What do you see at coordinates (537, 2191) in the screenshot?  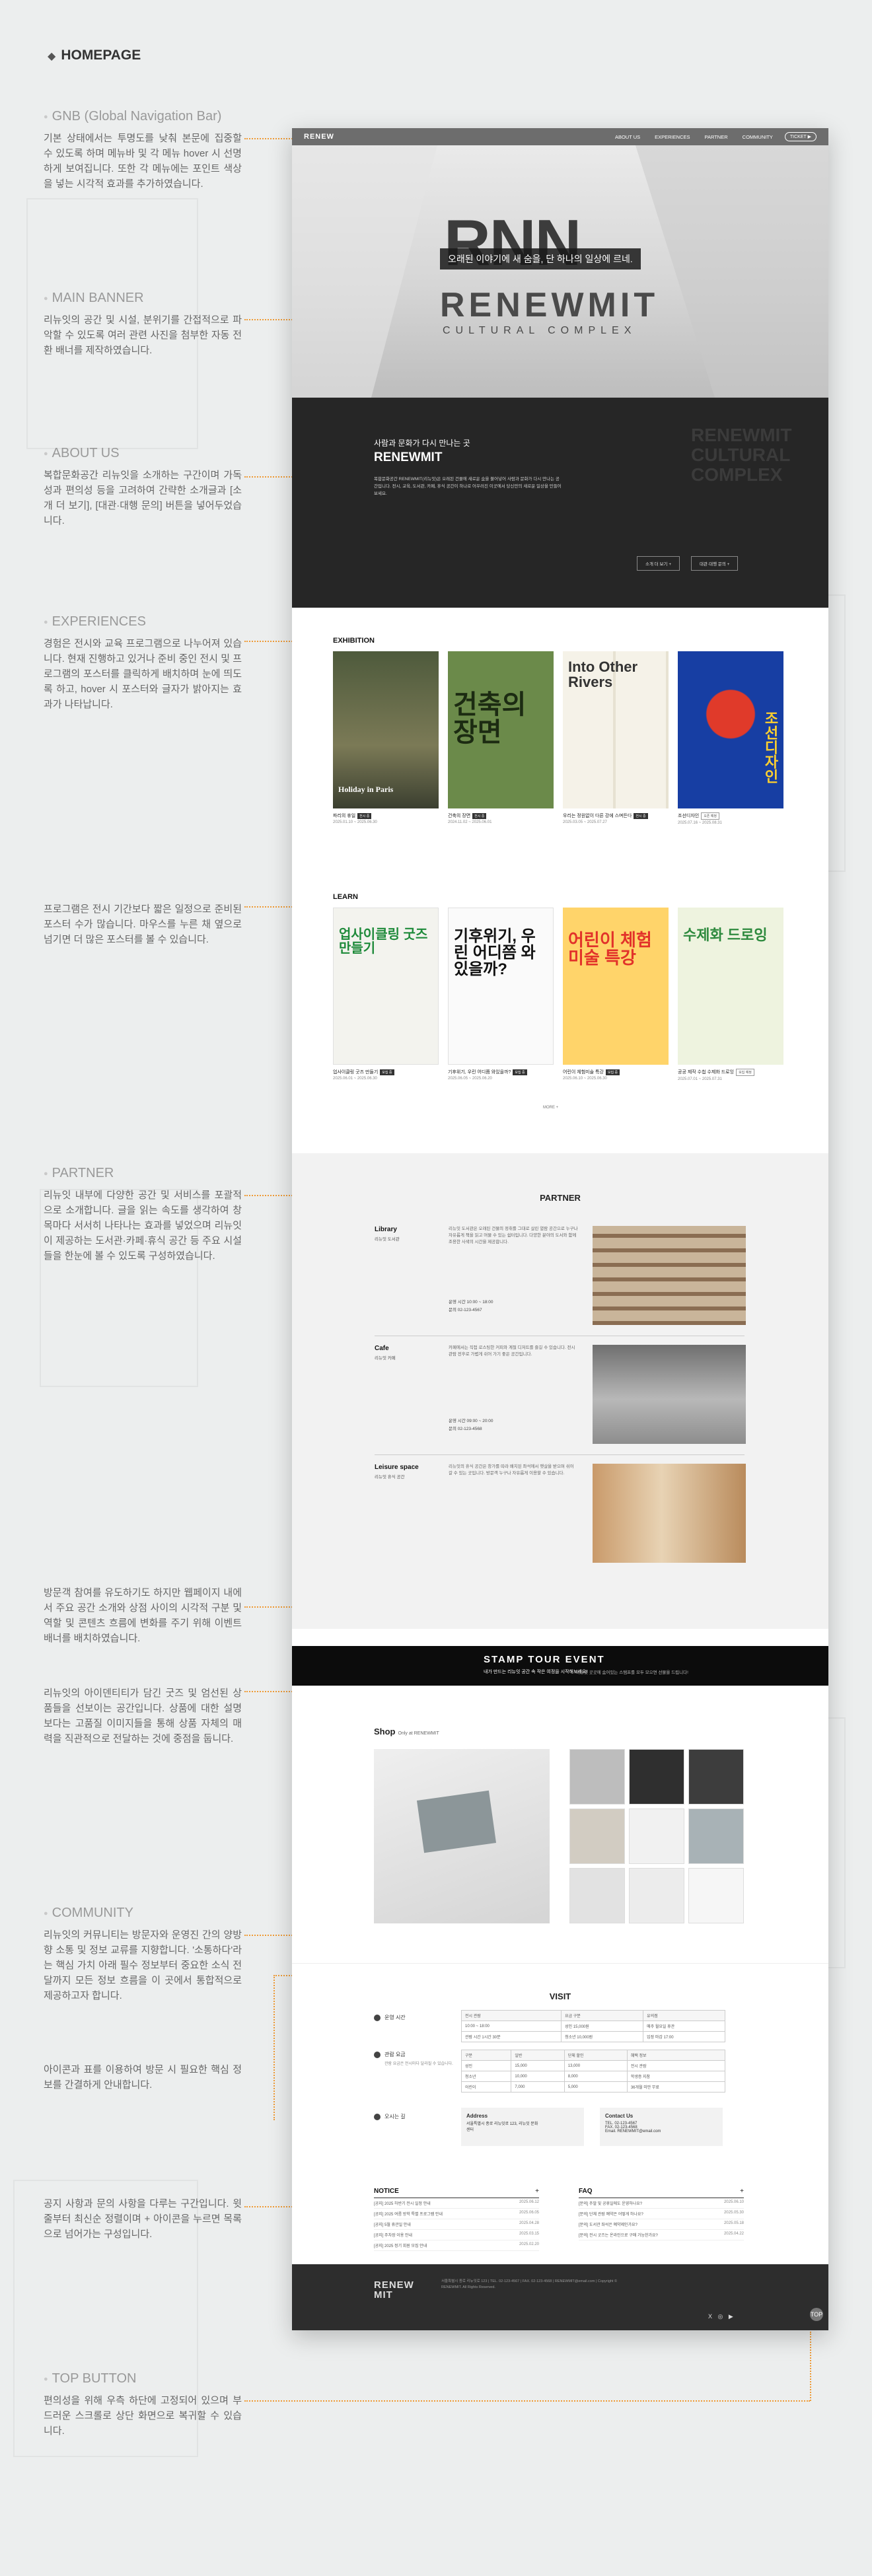 I see `notice-plus-icon: +` at bounding box center [537, 2191].